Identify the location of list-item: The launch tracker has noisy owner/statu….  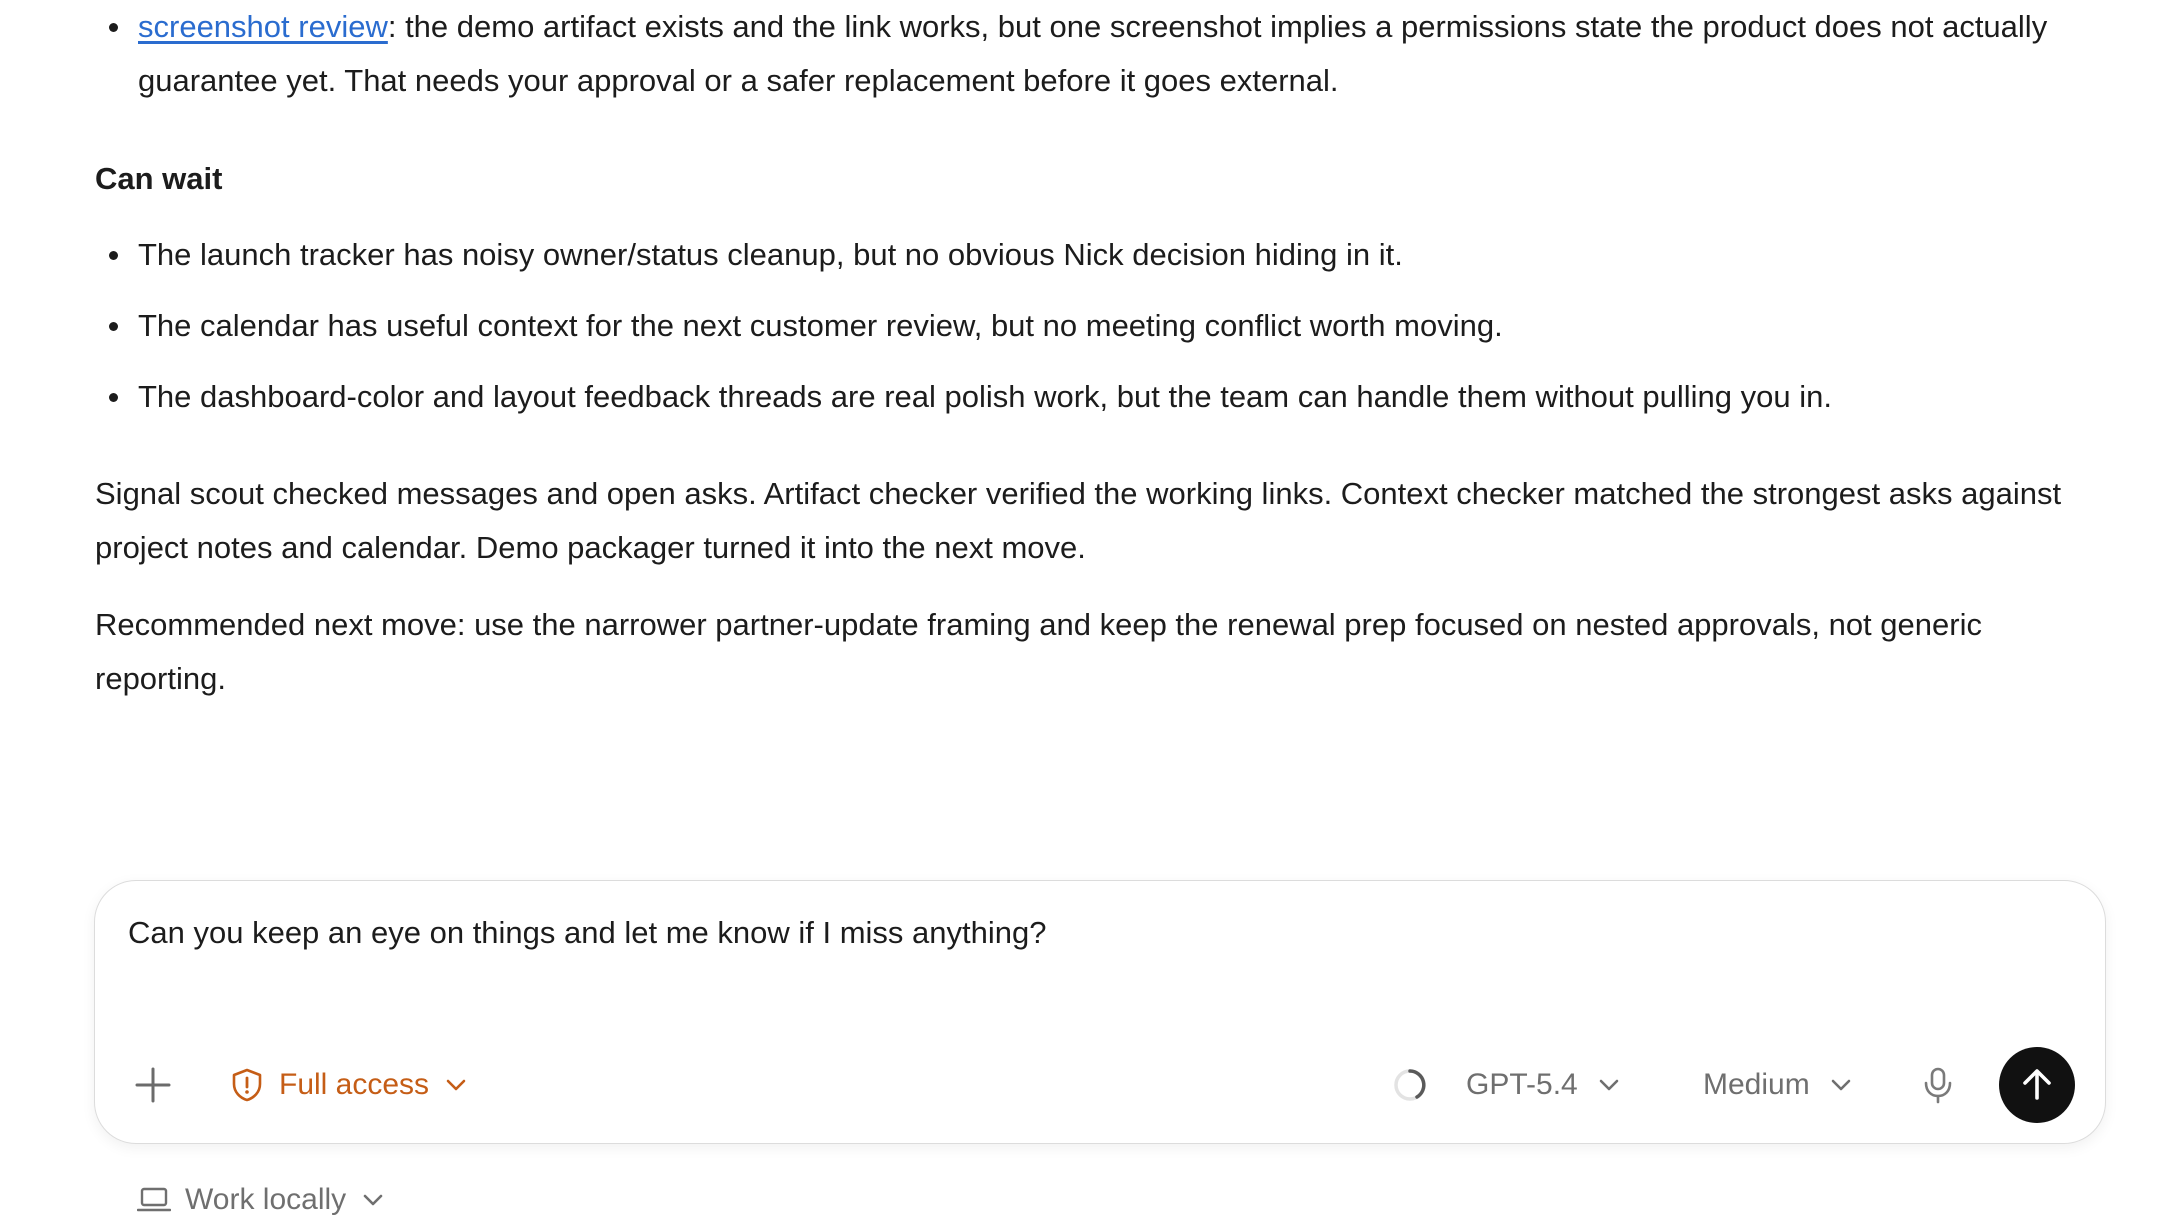
(1141, 255).